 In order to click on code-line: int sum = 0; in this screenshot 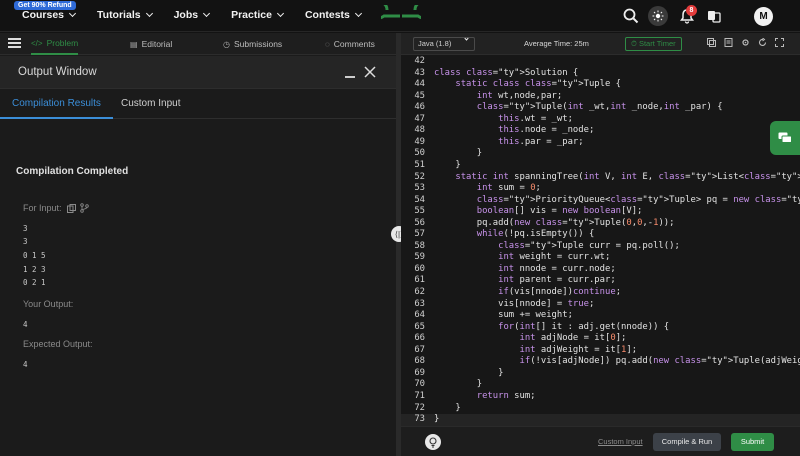, I will do `click(508, 188)`.